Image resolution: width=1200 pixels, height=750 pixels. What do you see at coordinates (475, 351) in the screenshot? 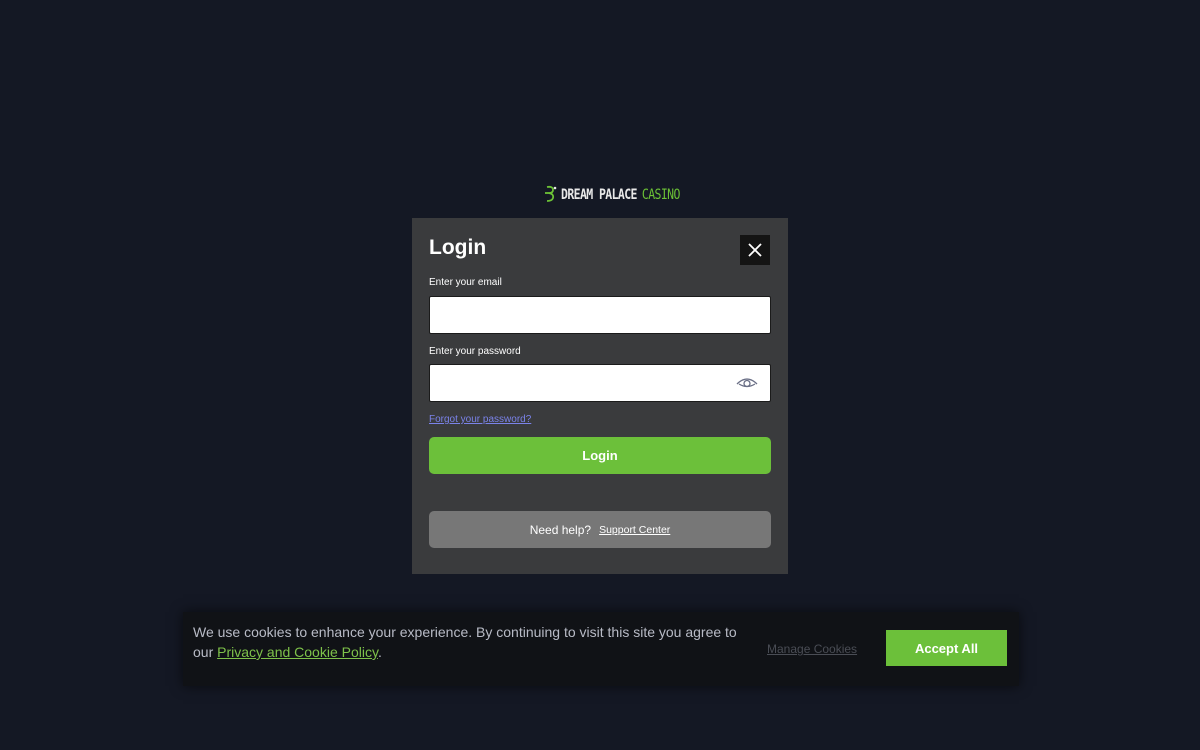
I see `password-label: Enter your password` at bounding box center [475, 351].